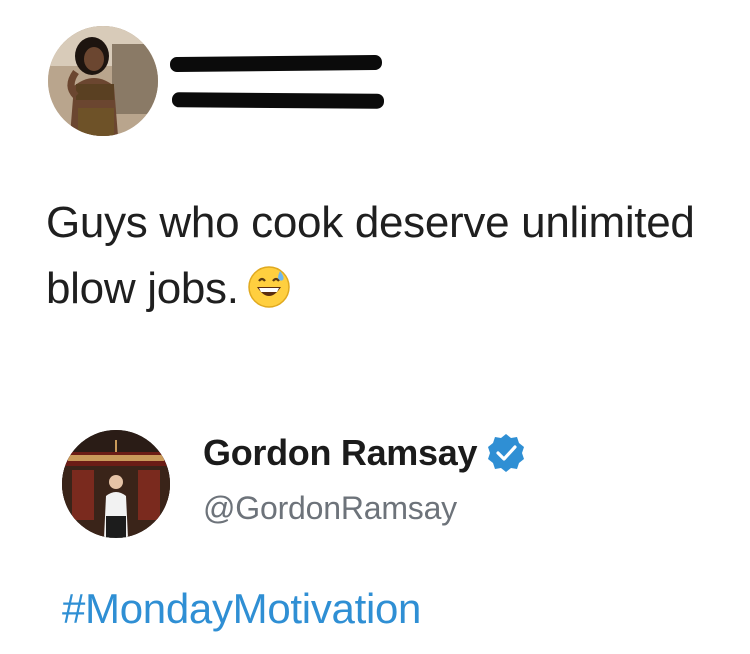 The image size is (750, 654). Describe the element at coordinates (268, 287) in the screenshot. I see `grinning-face-with-sweat-emoji` at that location.